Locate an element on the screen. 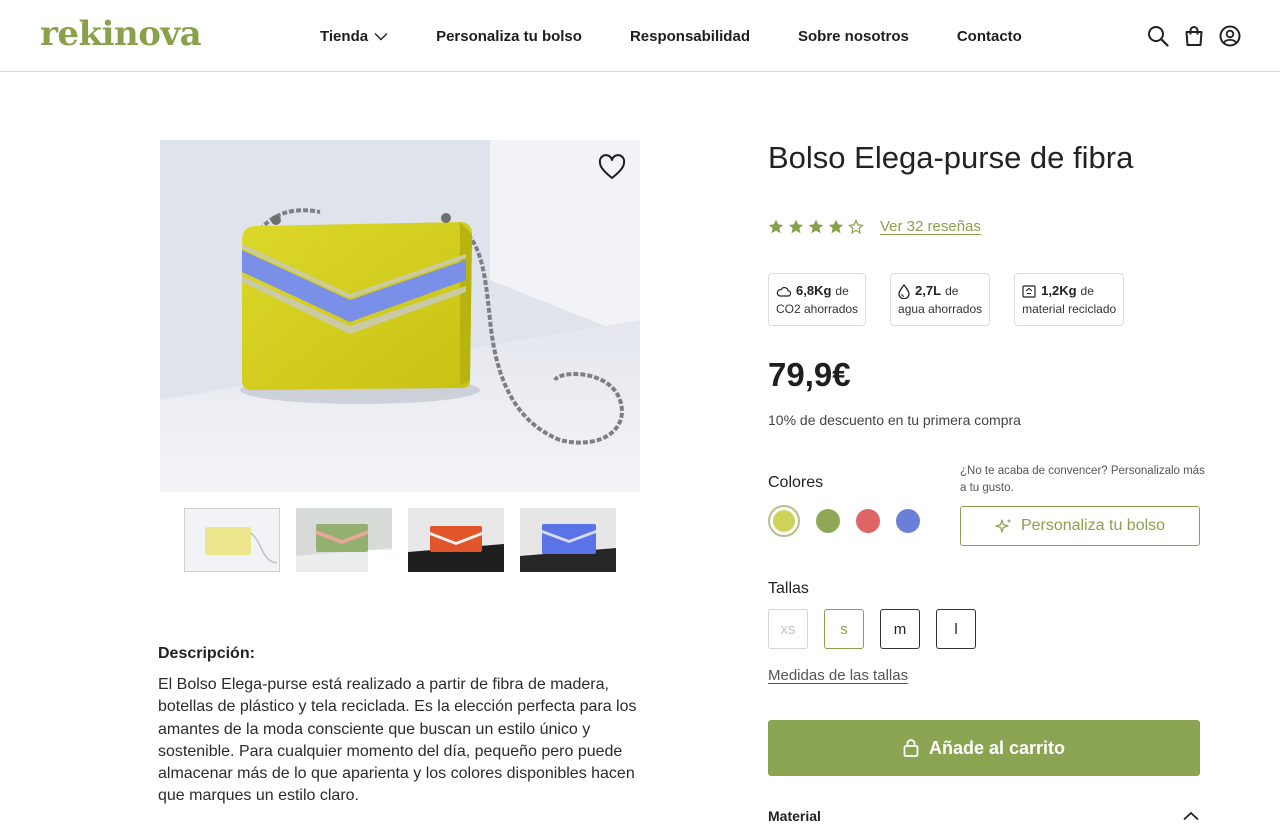 This screenshot has height=826, width=1280. color-swatch-blue is located at coordinates (908, 521).